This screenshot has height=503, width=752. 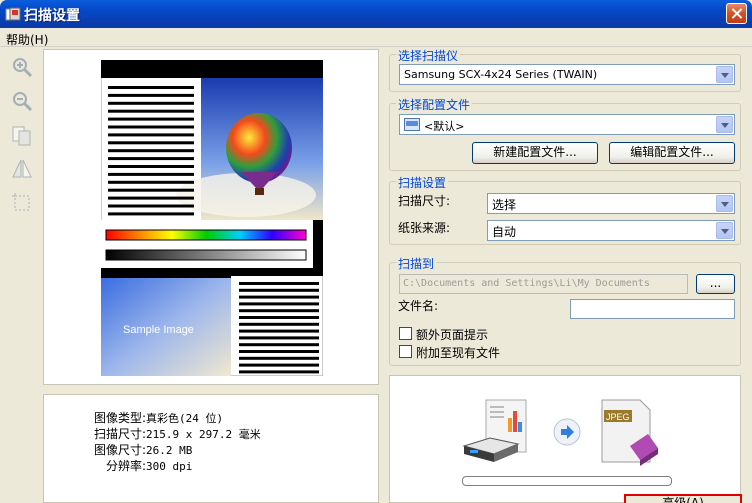 I want to click on image-type-value: 真彩色(24 位), so click(x=185, y=418).